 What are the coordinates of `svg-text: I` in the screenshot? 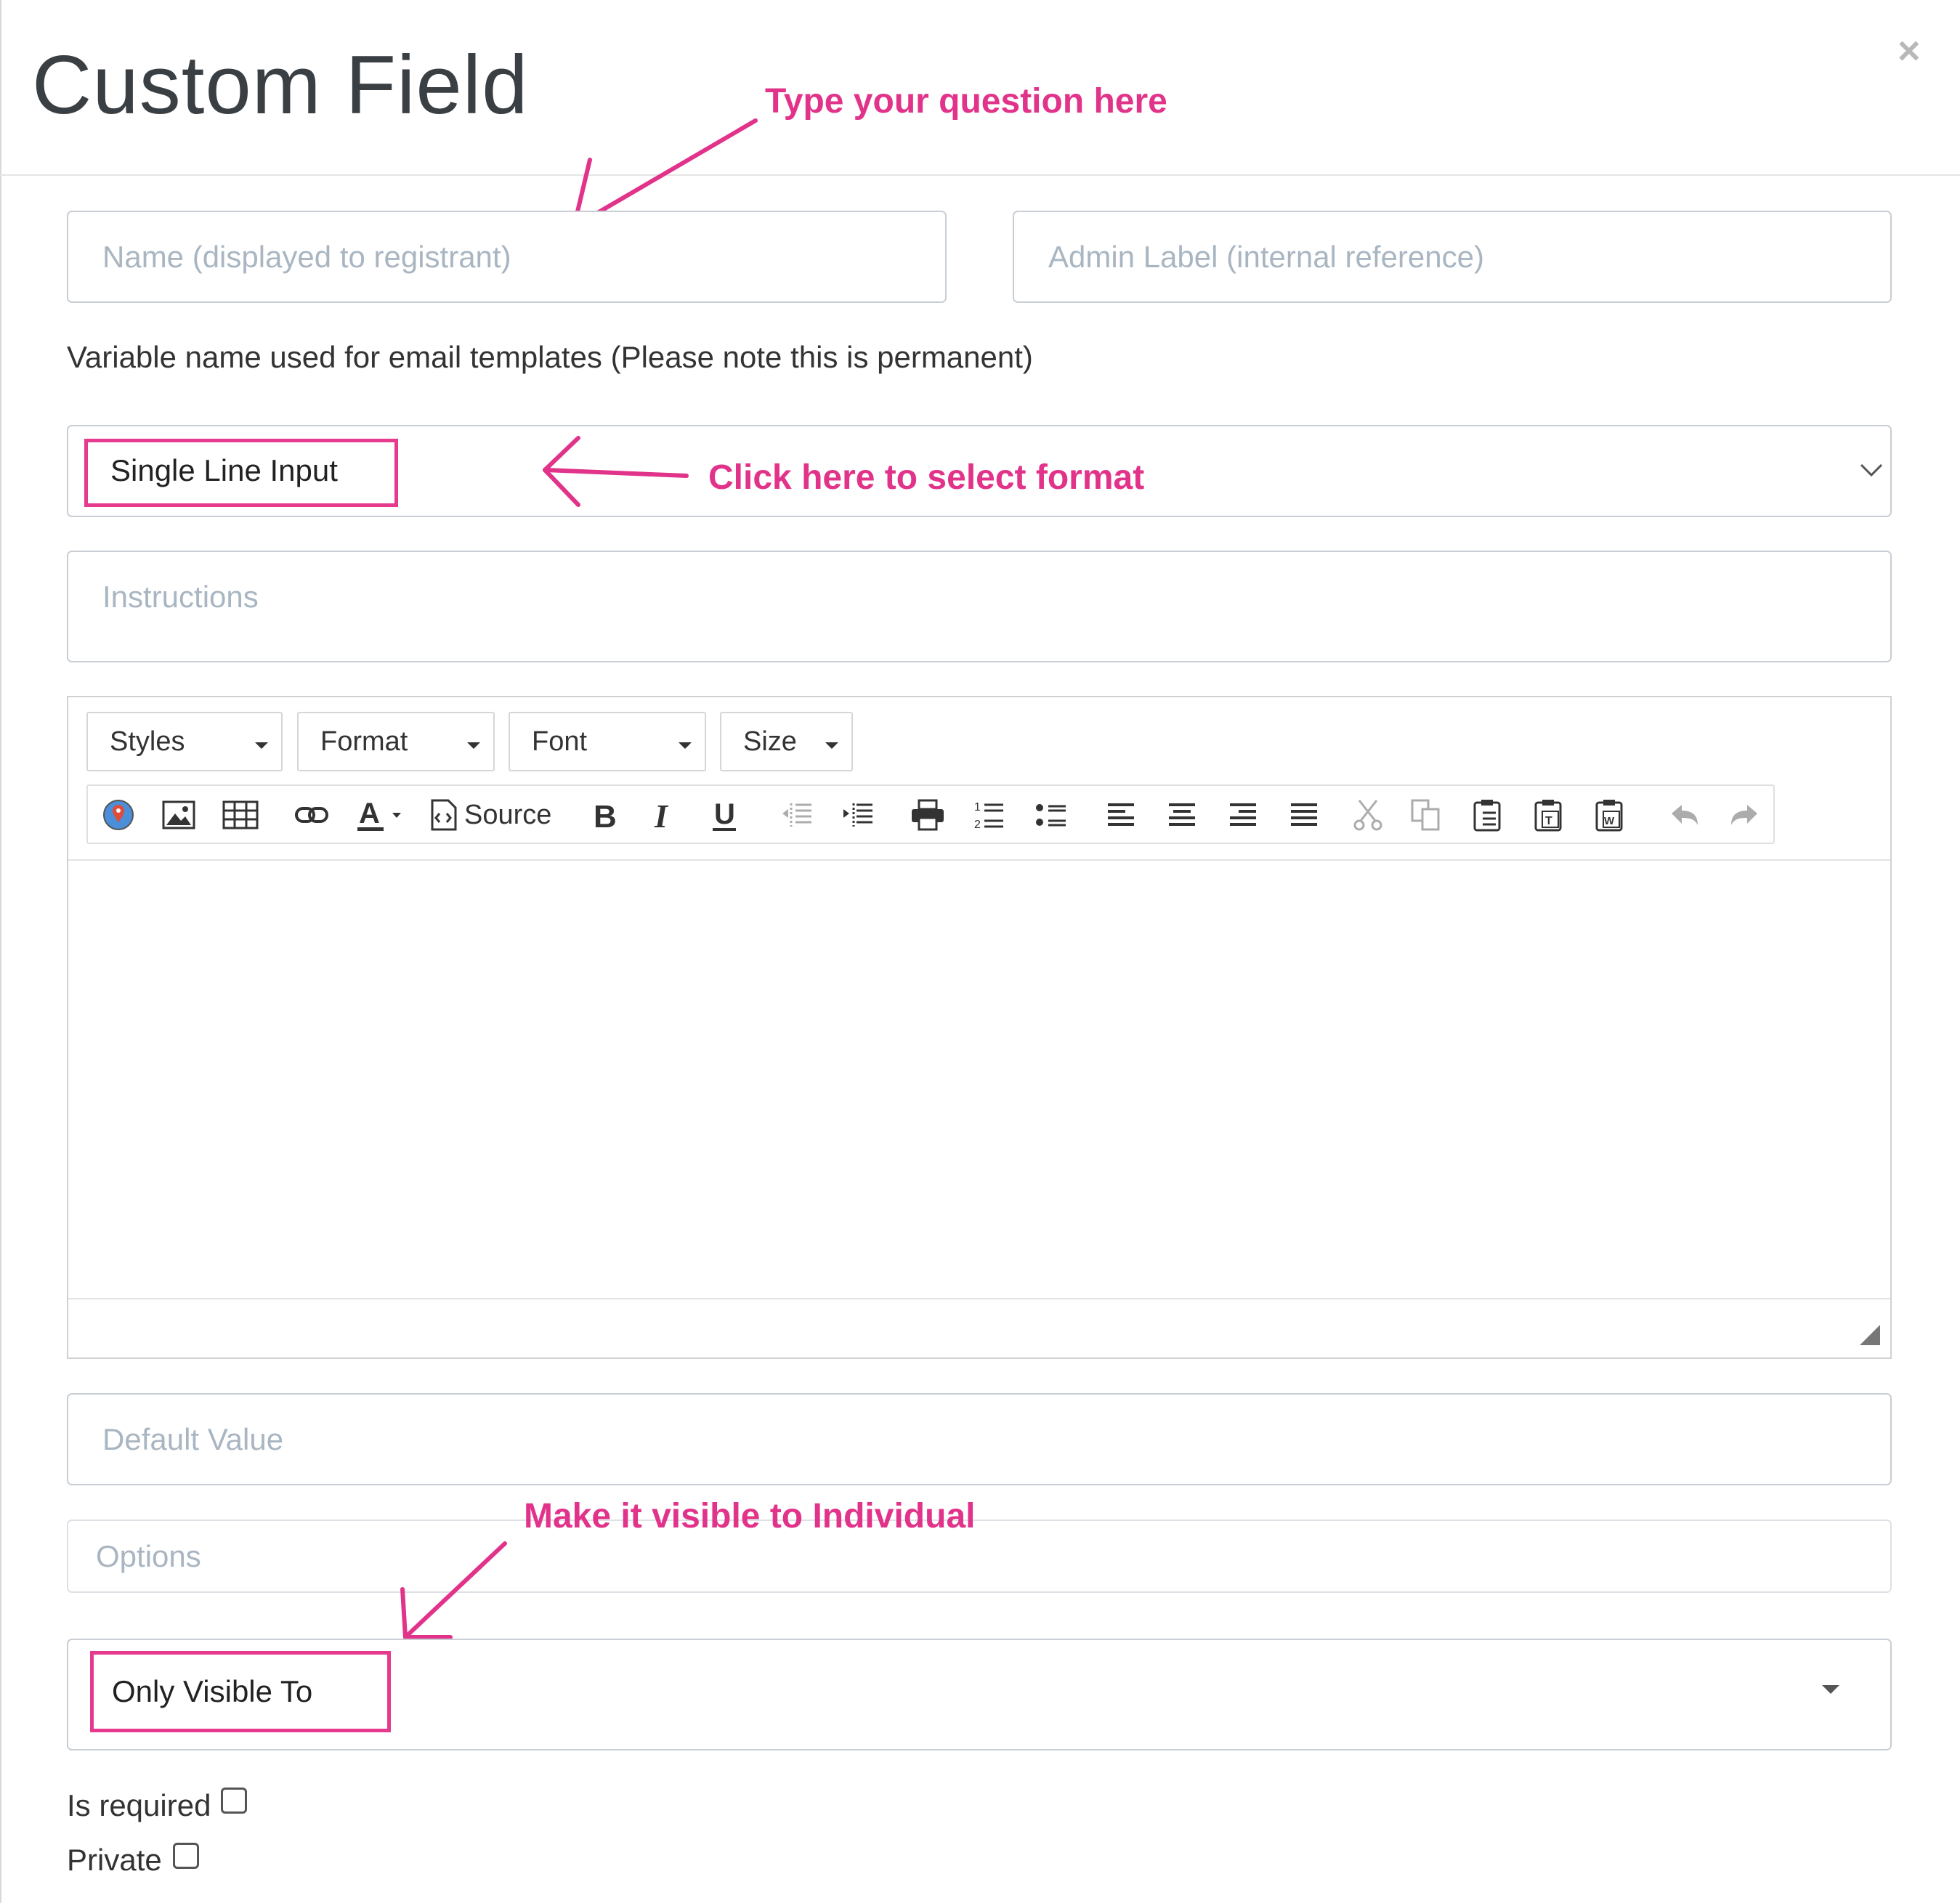 It's located at (661, 815).